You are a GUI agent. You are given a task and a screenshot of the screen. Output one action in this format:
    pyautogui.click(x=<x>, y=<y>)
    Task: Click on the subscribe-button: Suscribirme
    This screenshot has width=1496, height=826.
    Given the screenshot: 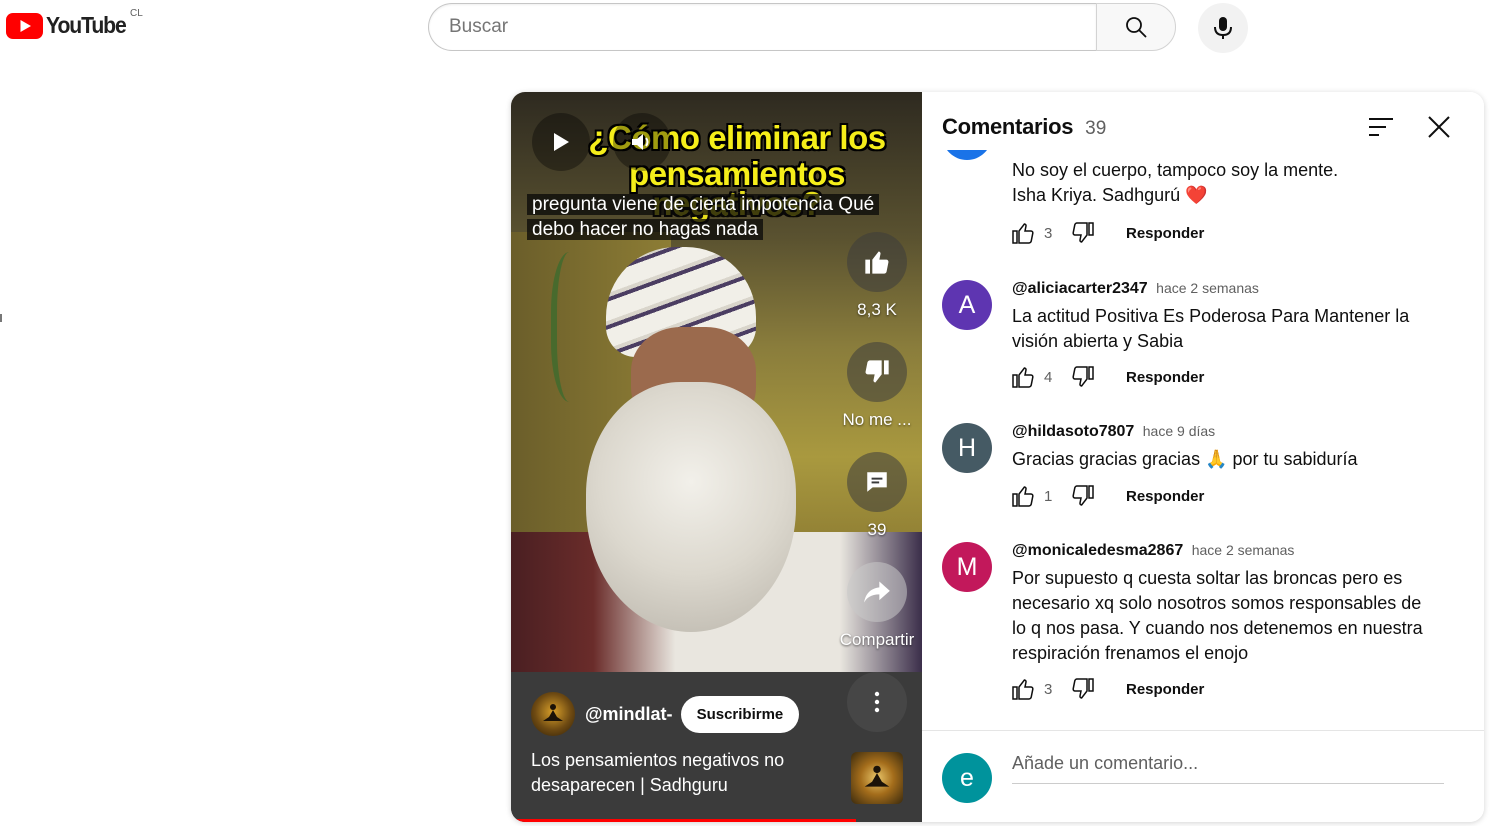 What is the action you would take?
    pyautogui.click(x=740, y=714)
    